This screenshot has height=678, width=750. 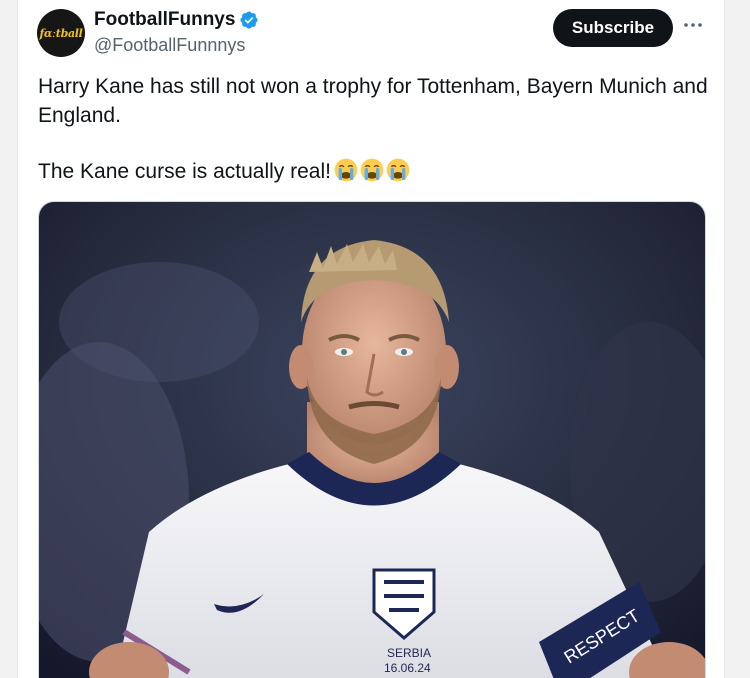 I want to click on verified-badge-icon, so click(x=249, y=20).